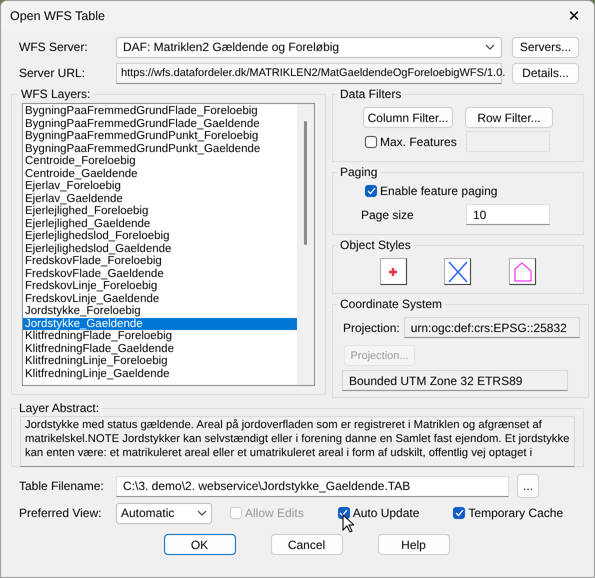  Describe the element at coordinates (370, 94) in the screenshot. I see `group-title: Data Filters` at that location.